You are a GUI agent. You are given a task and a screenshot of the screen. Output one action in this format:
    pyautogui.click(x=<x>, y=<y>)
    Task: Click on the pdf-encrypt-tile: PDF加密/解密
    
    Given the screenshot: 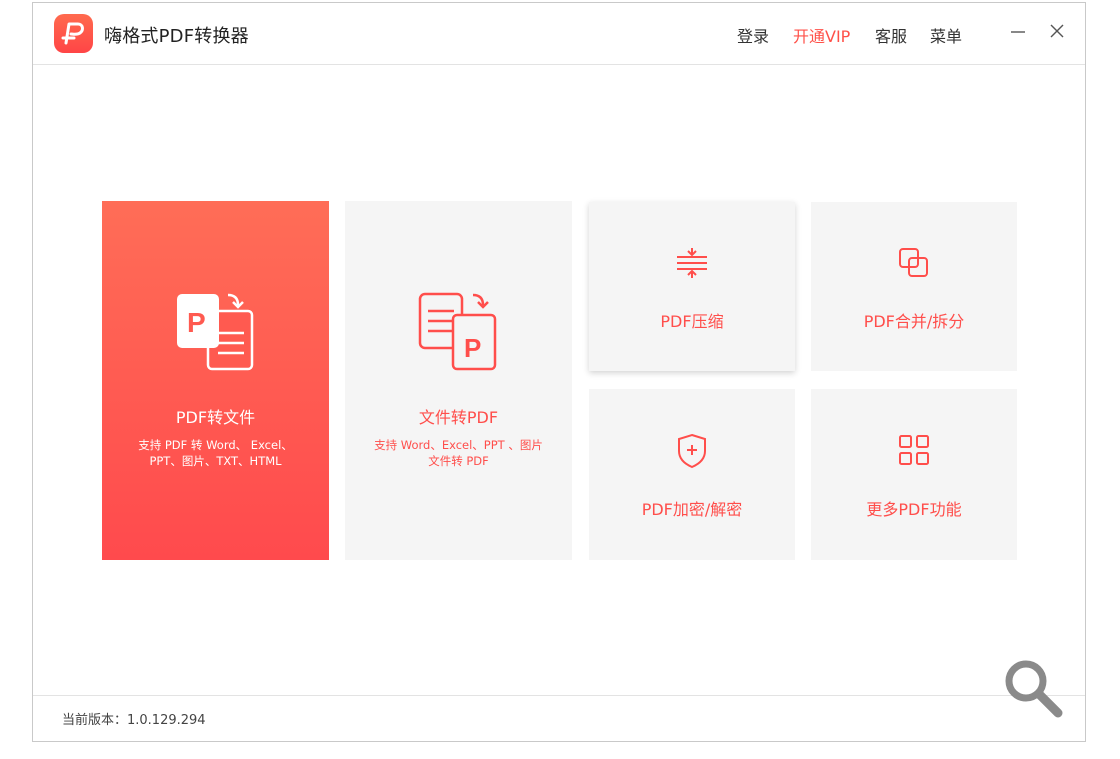 What is the action you would take?
    pyautogui.click(x=692, y=474)
    